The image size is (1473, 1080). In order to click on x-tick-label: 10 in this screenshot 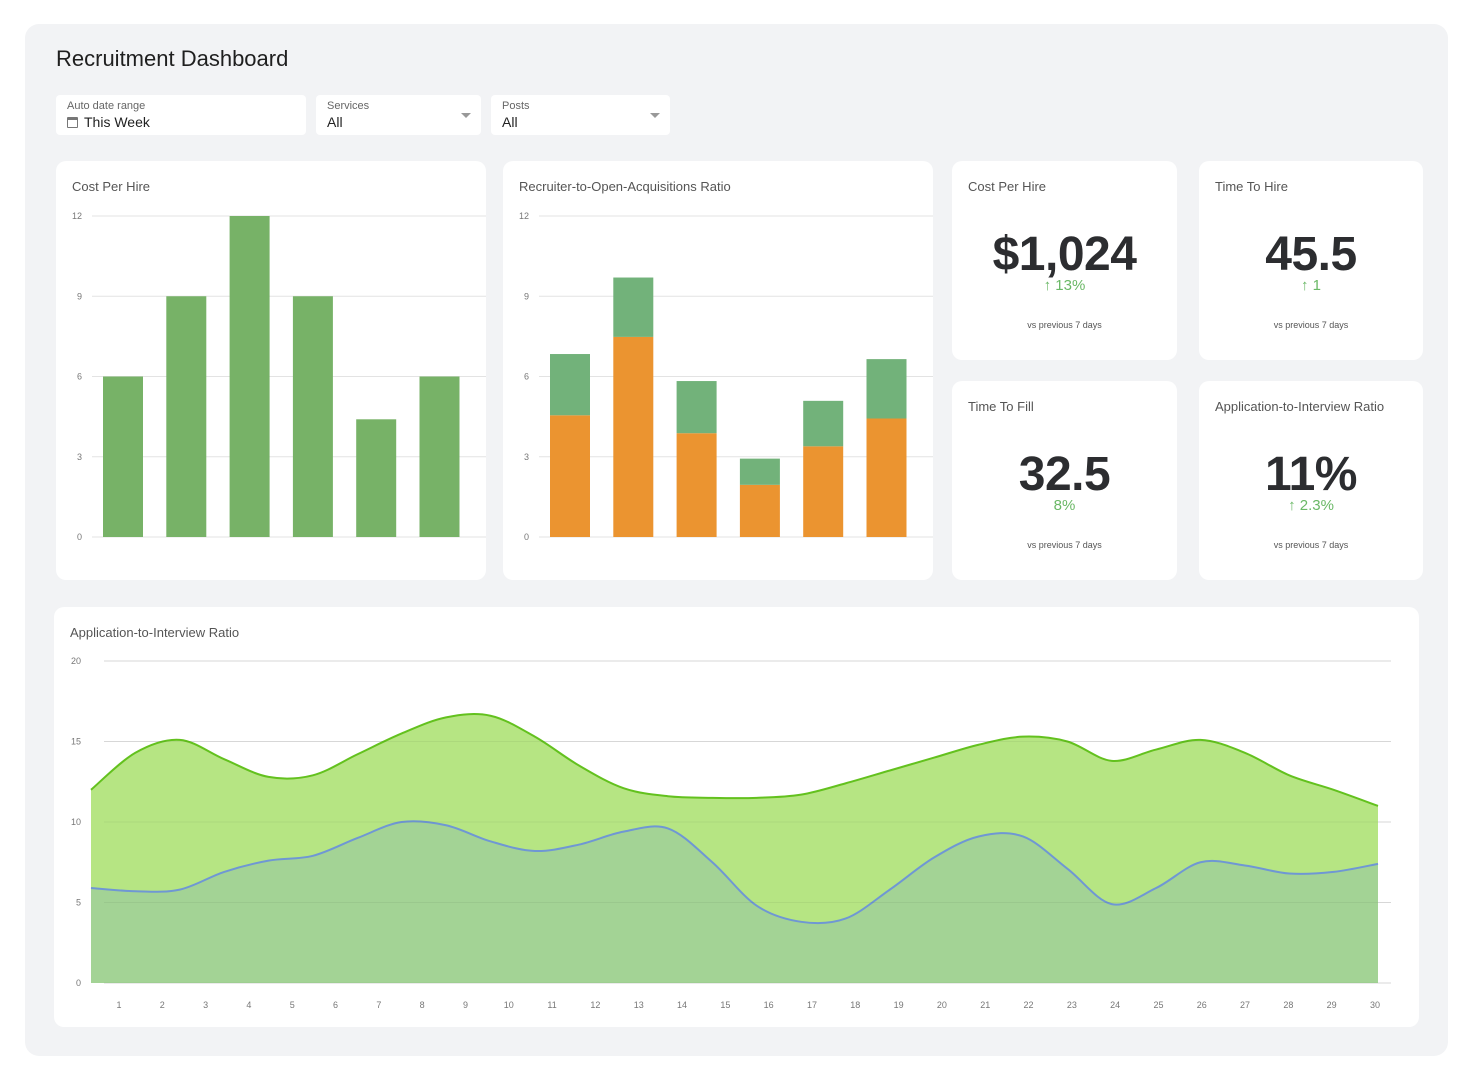, I will do `click(509, 1005)`.